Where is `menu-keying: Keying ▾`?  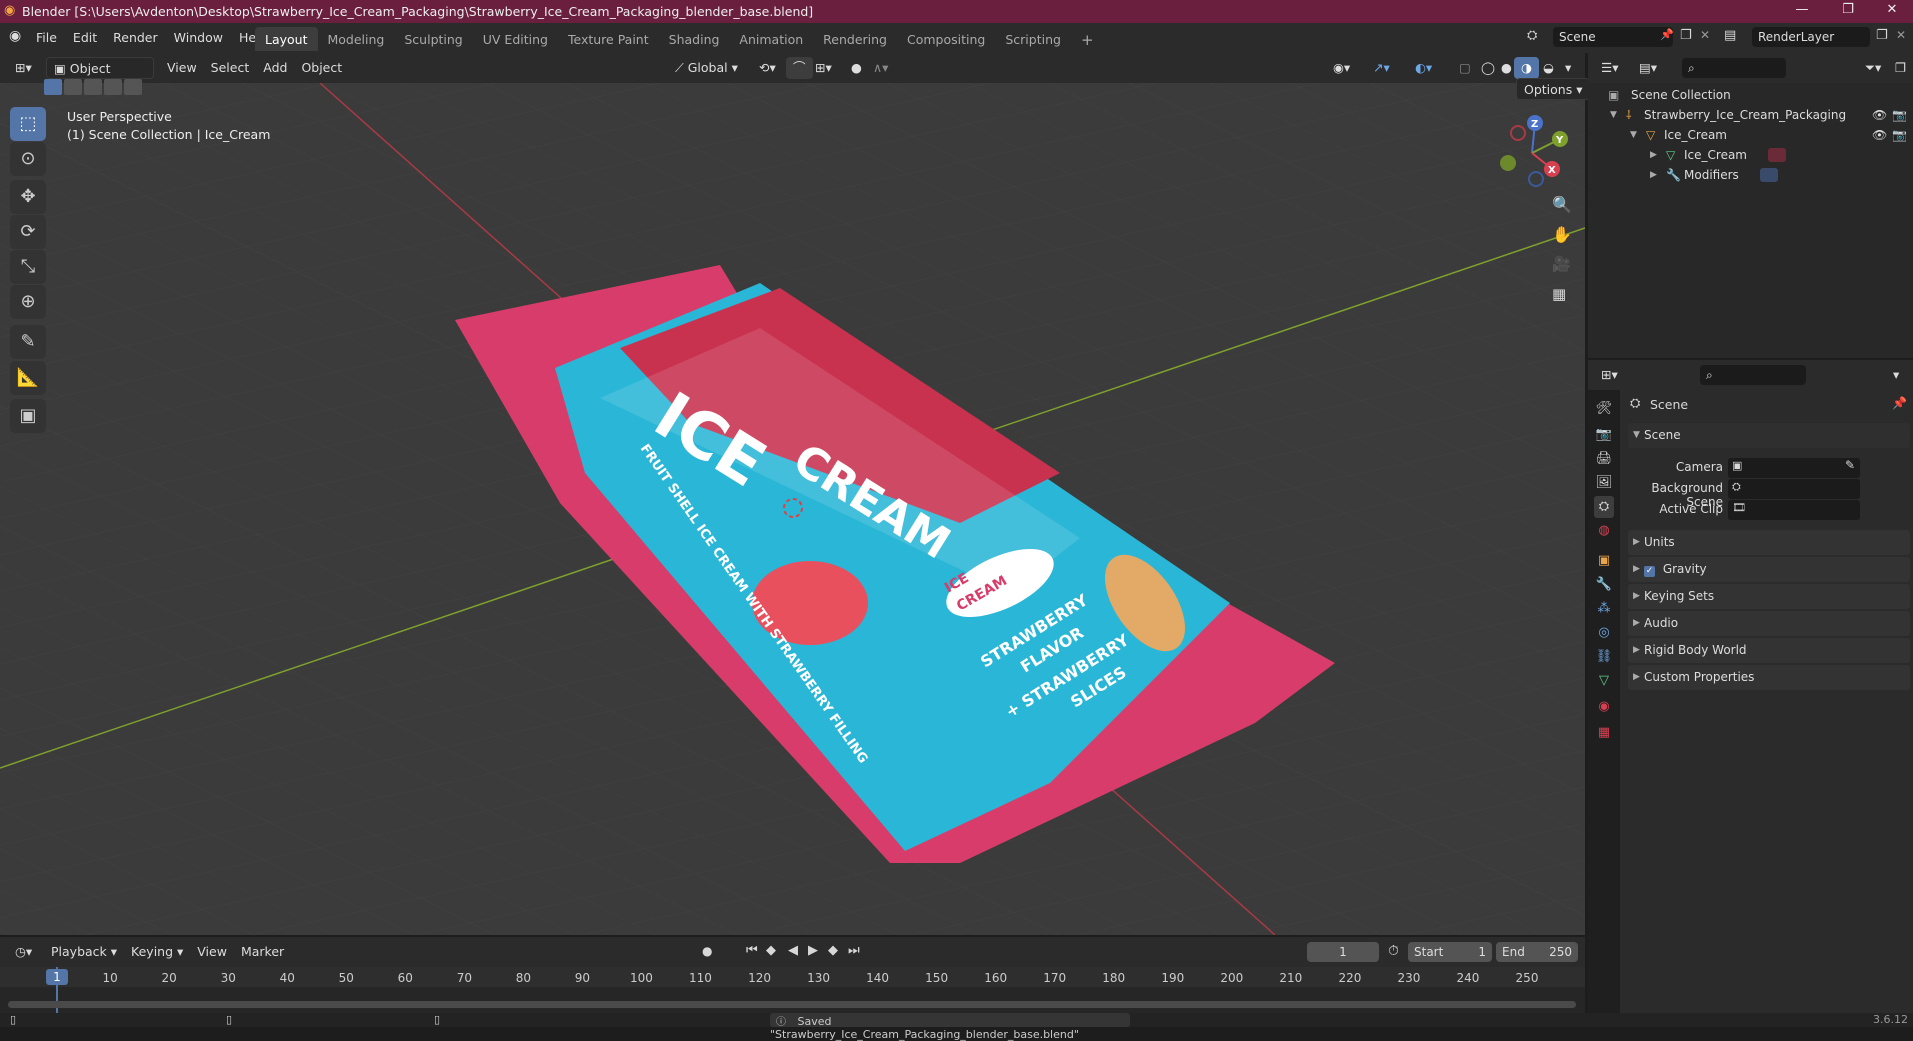
menu-keying: Keying ▾ is located at coordinates (157, 952).